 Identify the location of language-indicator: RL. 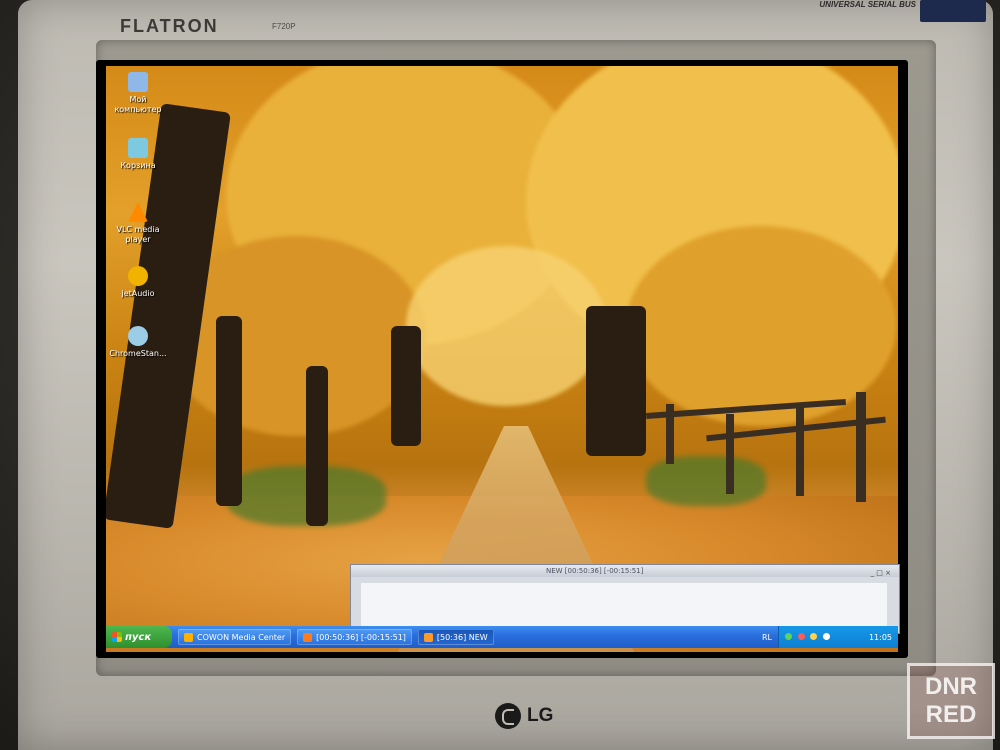
(767, 637).